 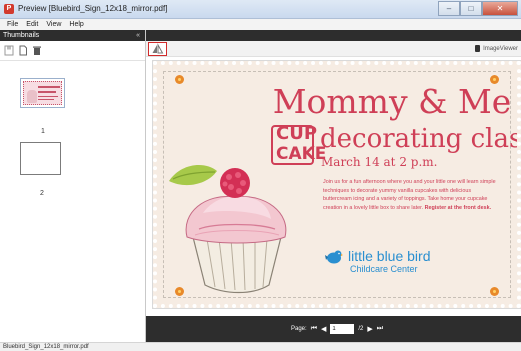 What do you see at coordinates (369, 329) in the screenshot?
I see `next-page-icon: ▶` at bounding box center [369, 329].